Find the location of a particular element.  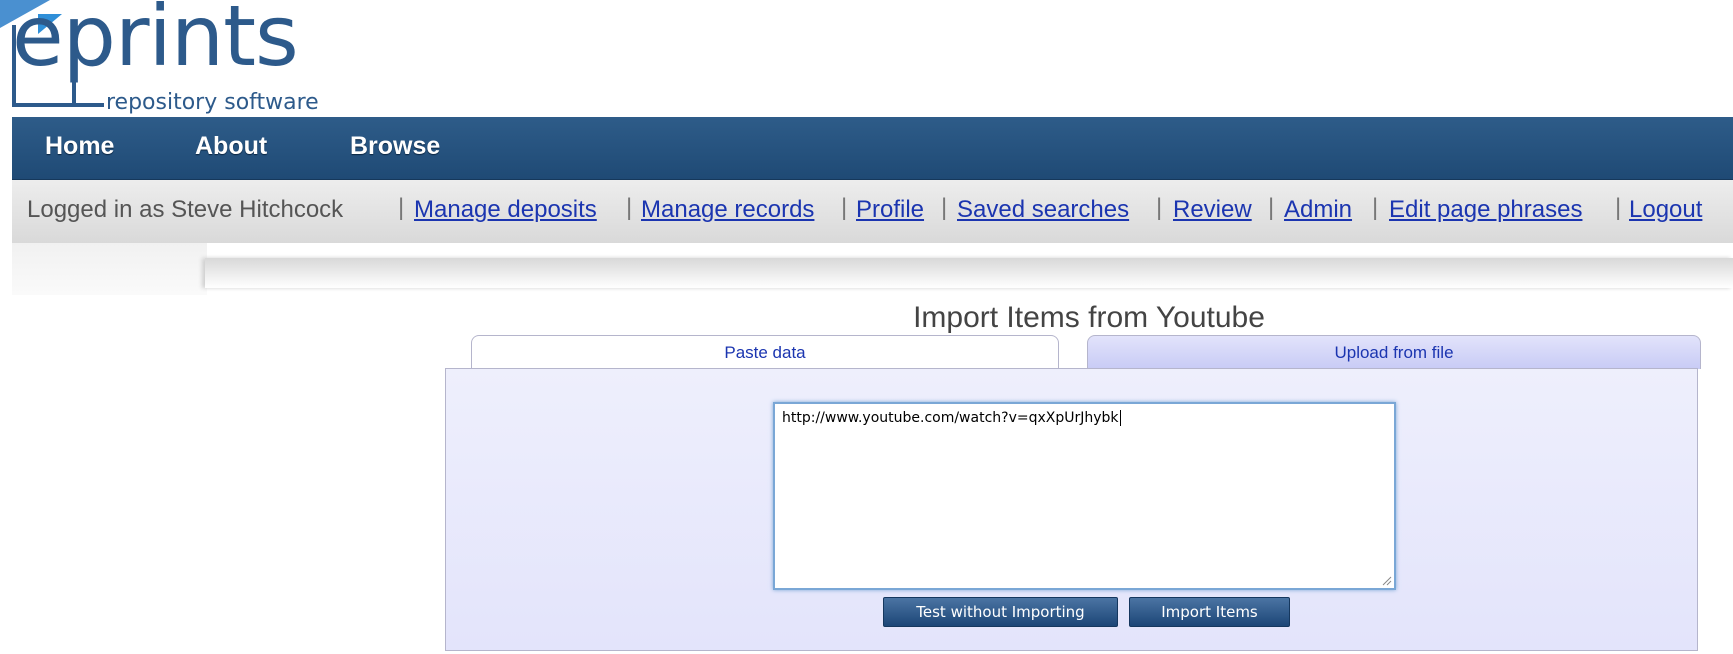

logged-in-text: Logged in as Steve Hitchcock is located at coordinates (185, 209).